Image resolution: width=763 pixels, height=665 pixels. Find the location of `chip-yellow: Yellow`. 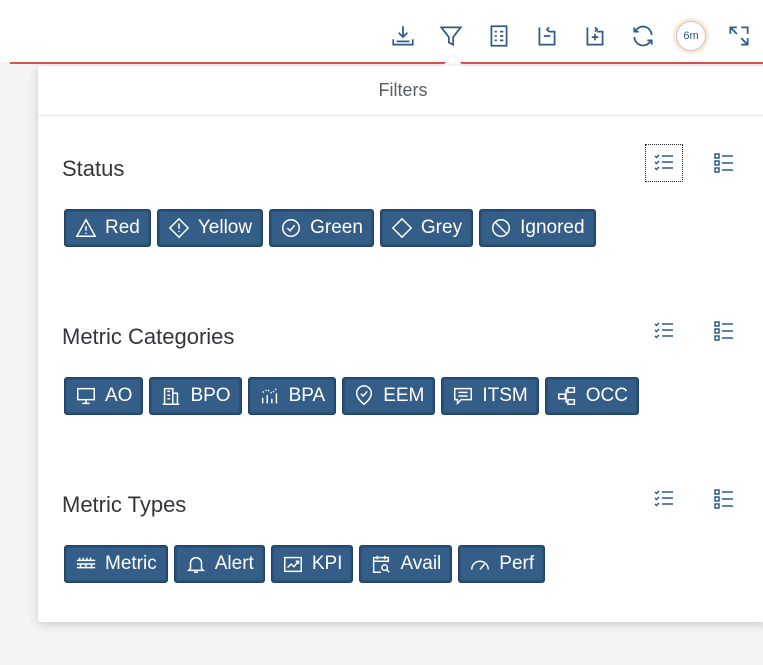

chip-yellow: Yellow is located at coordinates (210, 228).